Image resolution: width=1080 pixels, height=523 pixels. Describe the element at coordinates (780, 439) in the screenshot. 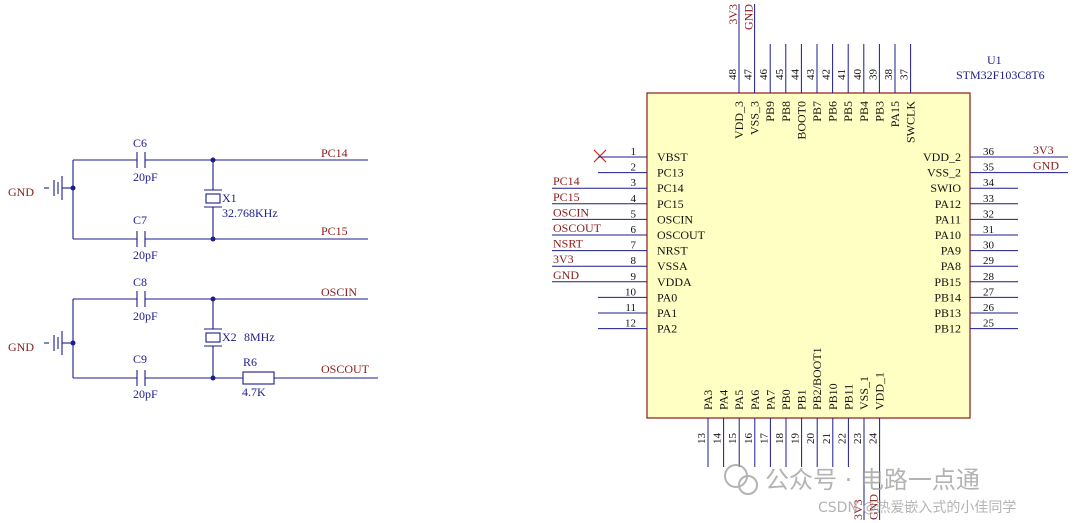

I see `pin-18-number: 18` at that location.